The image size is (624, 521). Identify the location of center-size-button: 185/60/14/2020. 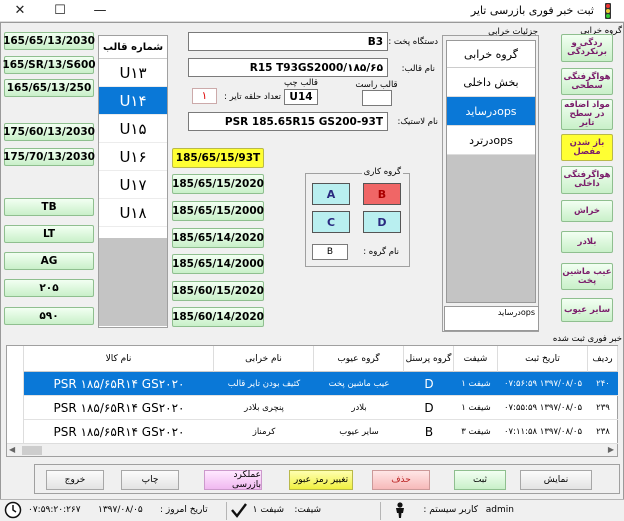
(218, 317).